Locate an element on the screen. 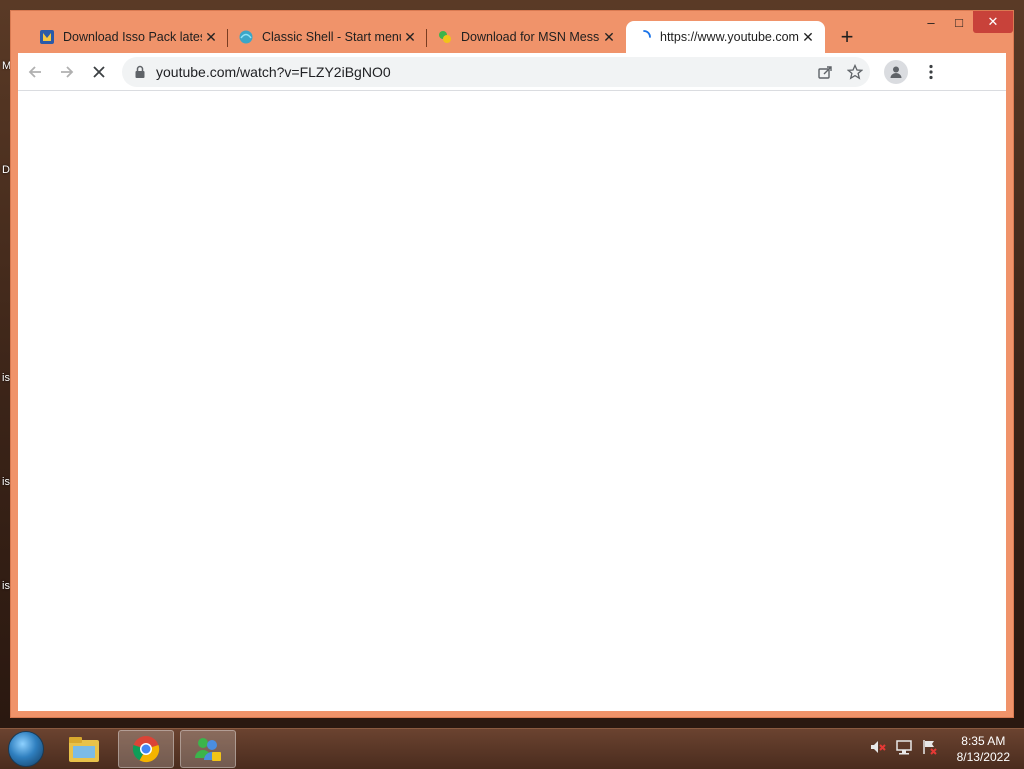  tray-network is located at coordinates (904, 747).